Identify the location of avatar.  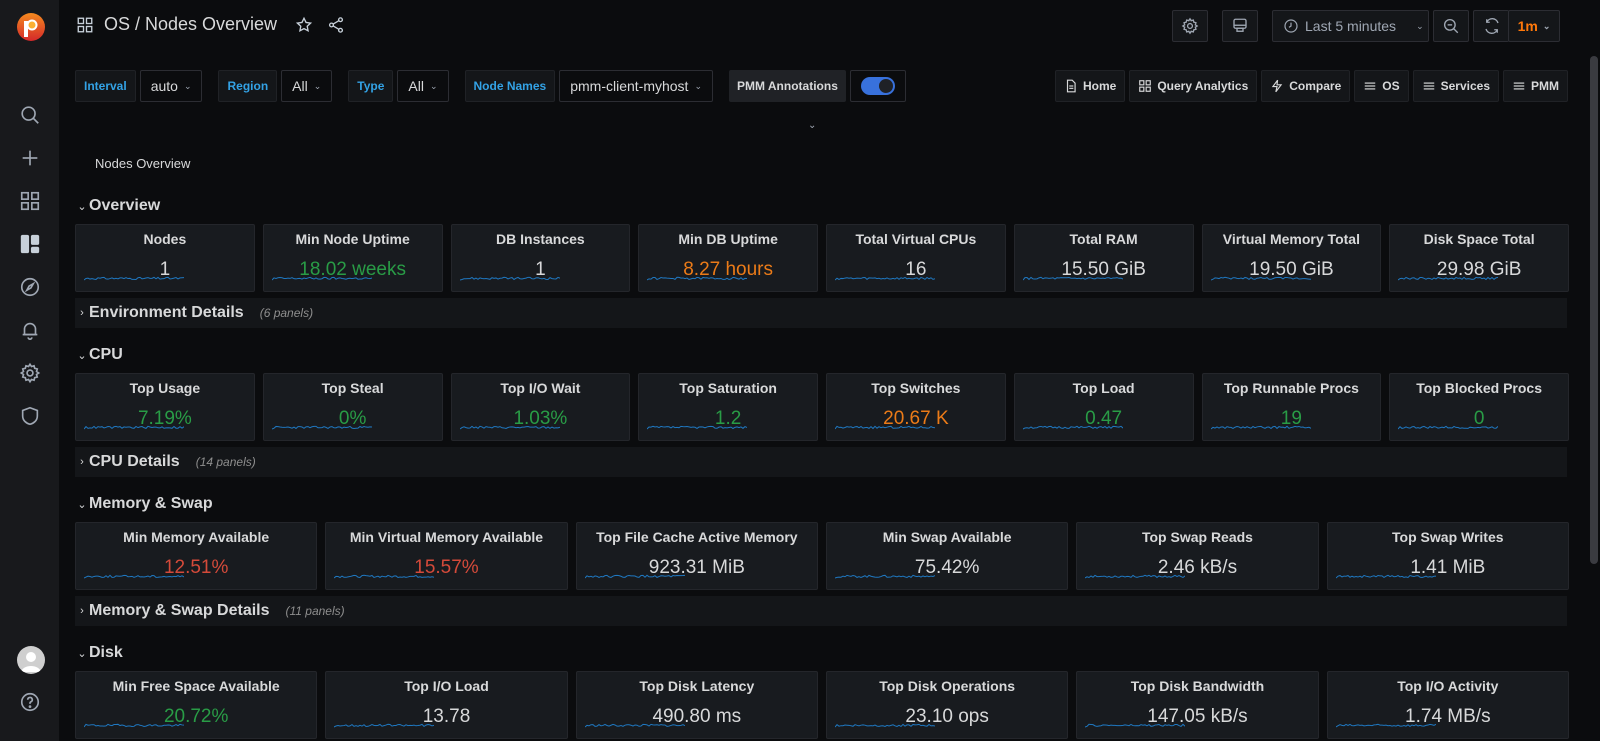
(31, 660).